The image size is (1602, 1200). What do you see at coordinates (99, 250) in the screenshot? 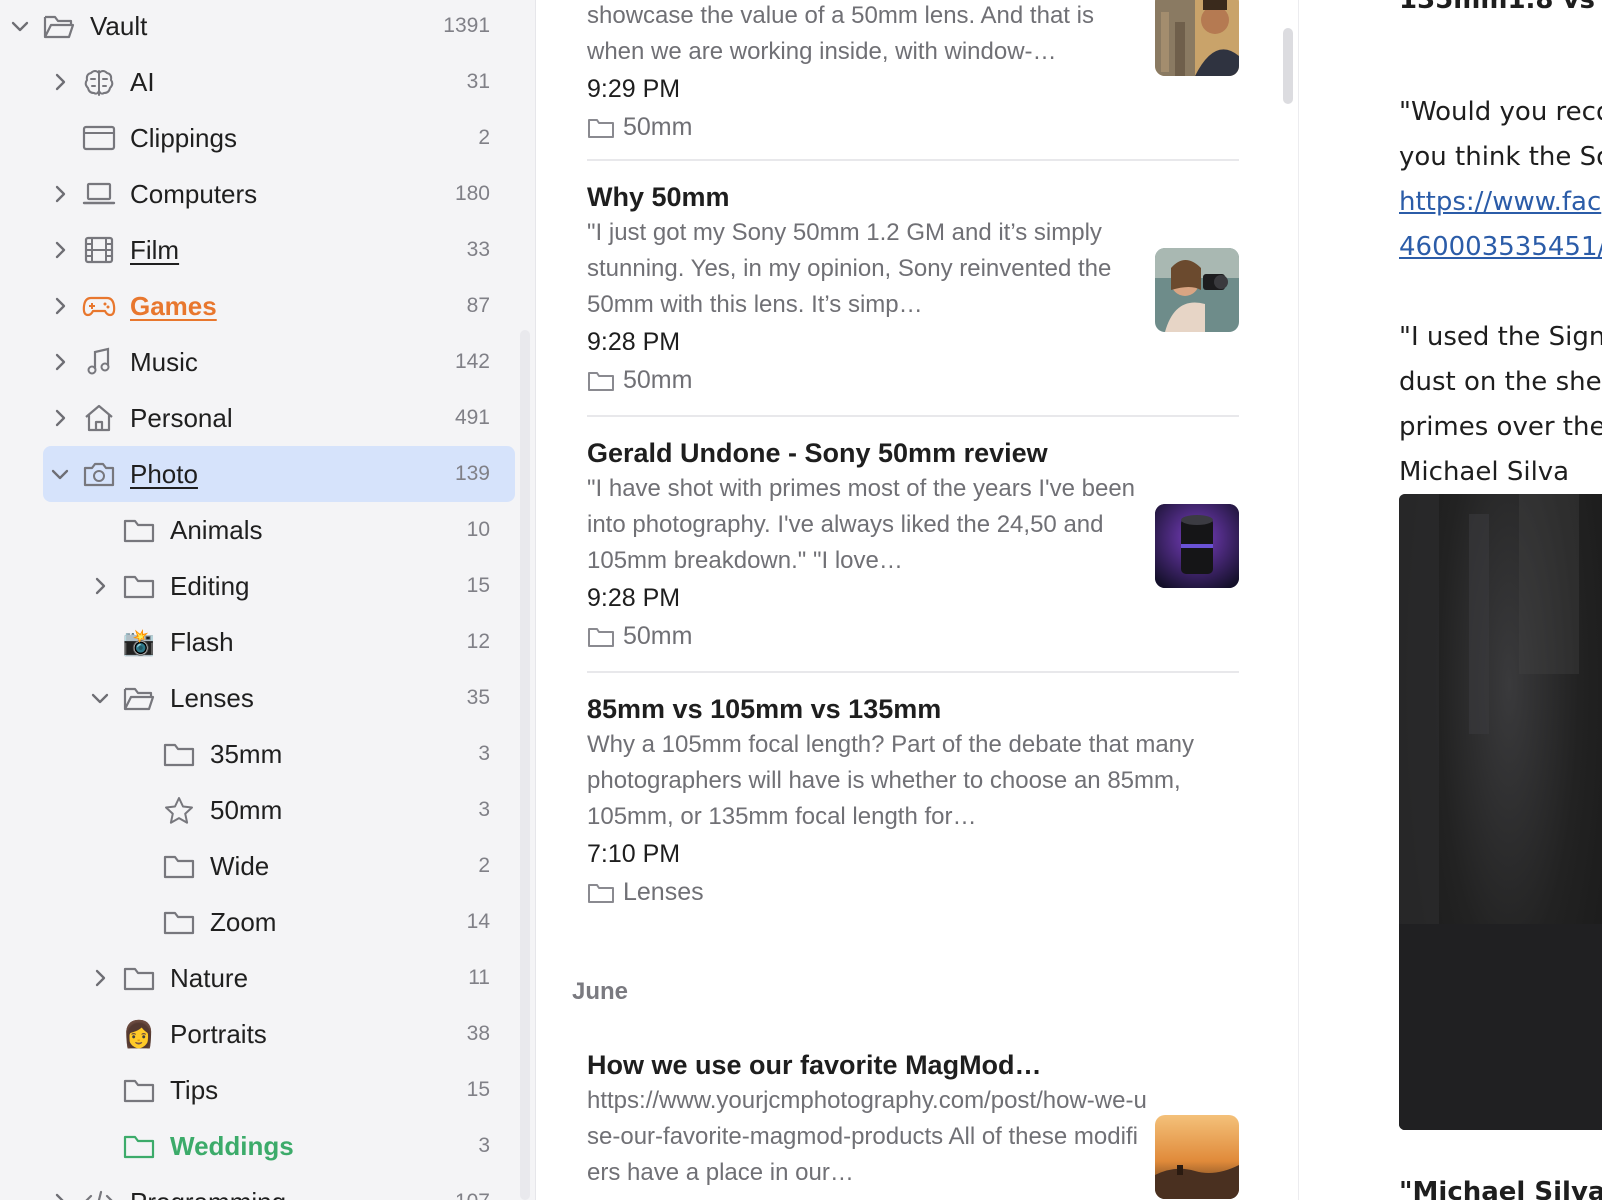
I see `film-icon` at bounding box center [99, 250].